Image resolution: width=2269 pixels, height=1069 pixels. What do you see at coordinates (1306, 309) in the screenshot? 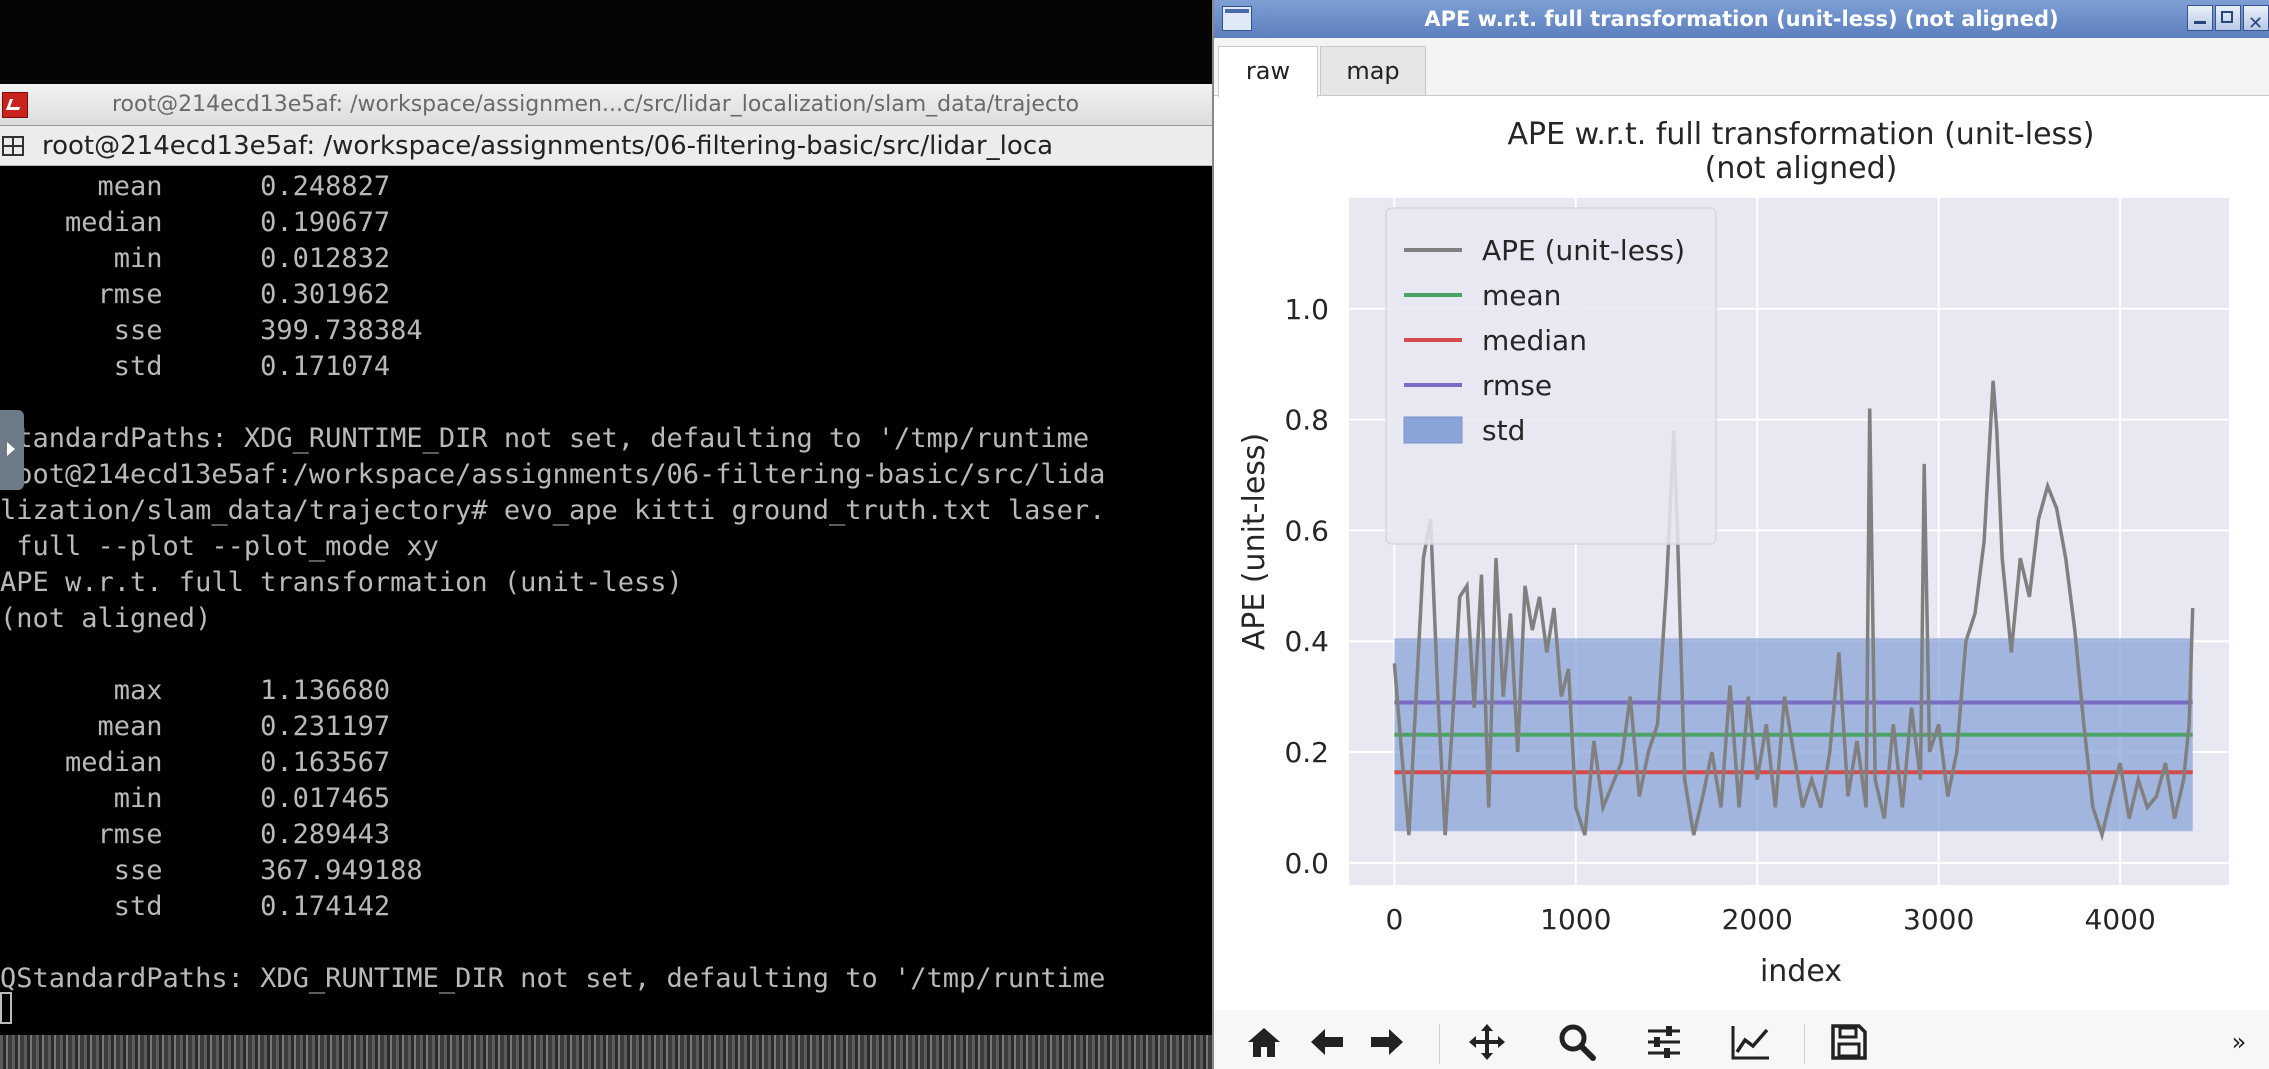
I see `y-tick-label: 1.0` at bounding box center [1306, 309].